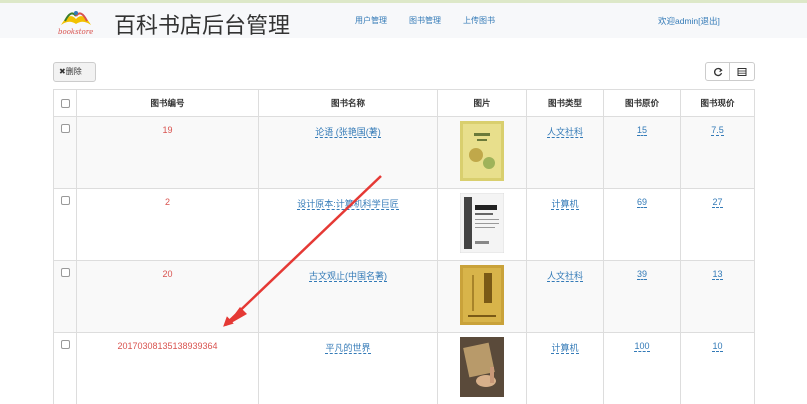 The width and height of the screenshot is (807, 404). Describe the element at coordinates (167, 103) in the screenshot. I see `column-header-id: 图书编号` at that location.